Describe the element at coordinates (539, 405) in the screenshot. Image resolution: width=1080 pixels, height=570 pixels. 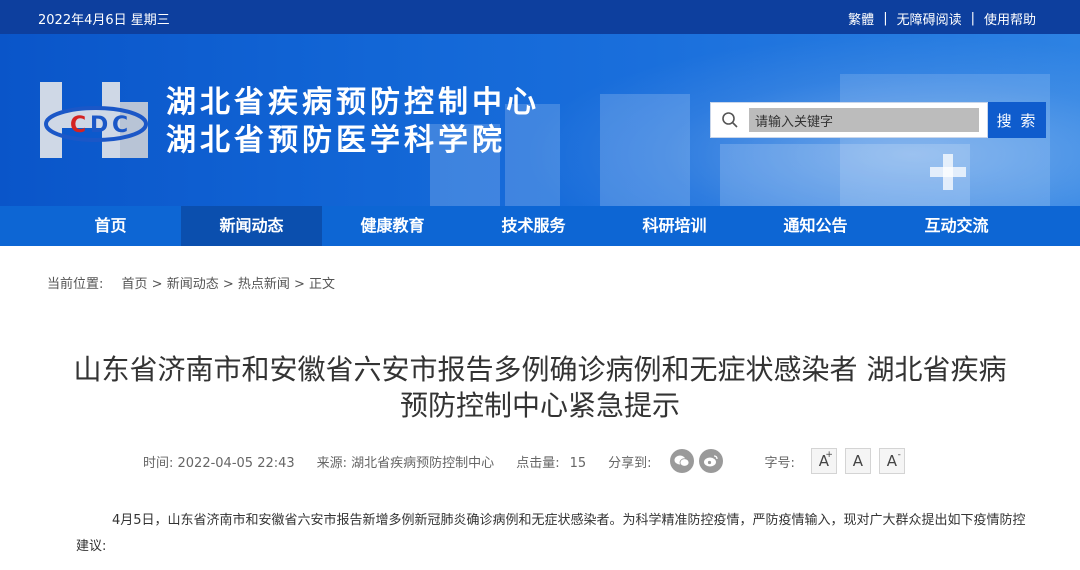
I see `article-title-line2: 预防控制中心紧急提示` at that location.